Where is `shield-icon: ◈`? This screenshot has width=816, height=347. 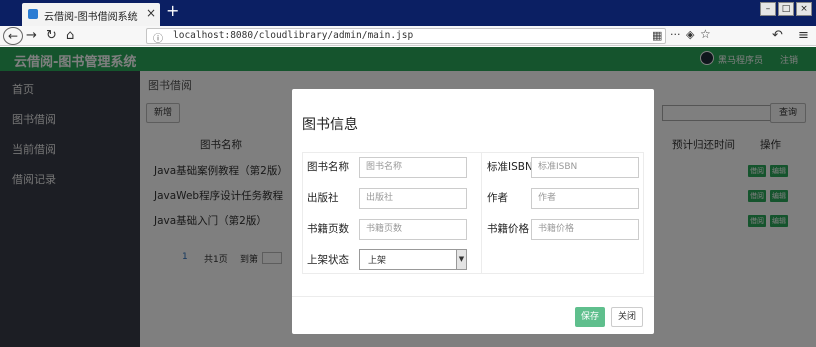 shield-icon: ◈ is located at coordinates (690, 34).